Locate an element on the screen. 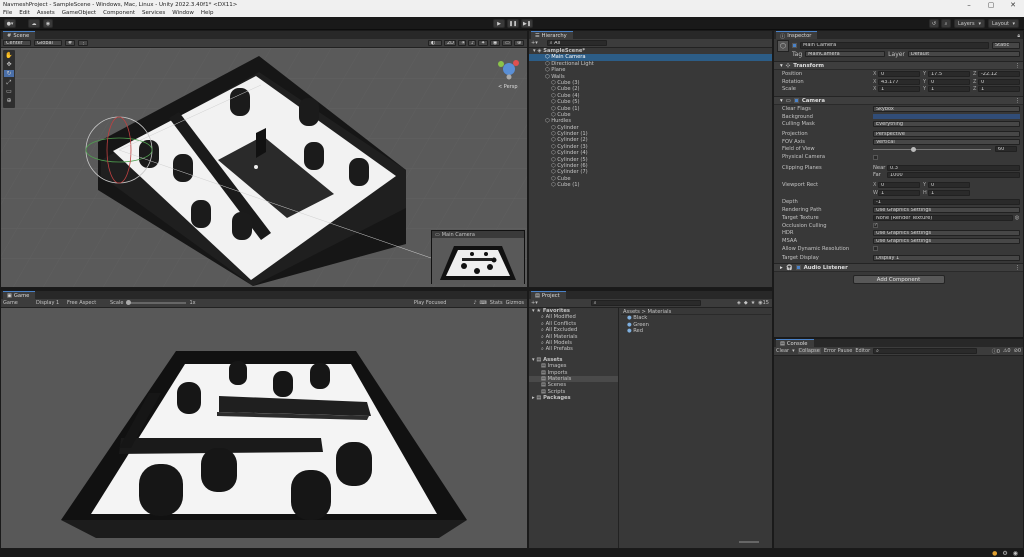  rotation-z: 0 is located at coordinates (999, 81).